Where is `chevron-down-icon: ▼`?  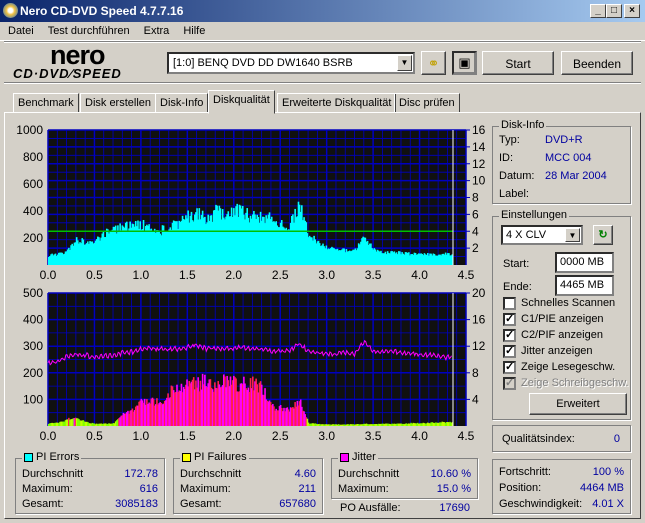 chevron-down-icon: ▼ is located at coordinates (572, 235).